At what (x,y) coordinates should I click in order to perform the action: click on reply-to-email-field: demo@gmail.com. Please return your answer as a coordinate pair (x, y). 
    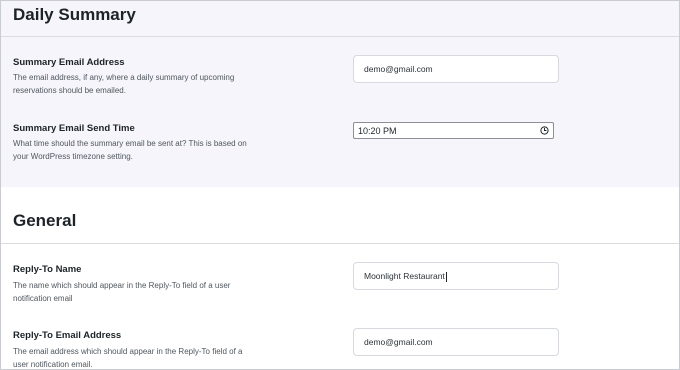
    Looking at the image, I should click on (456, 342).